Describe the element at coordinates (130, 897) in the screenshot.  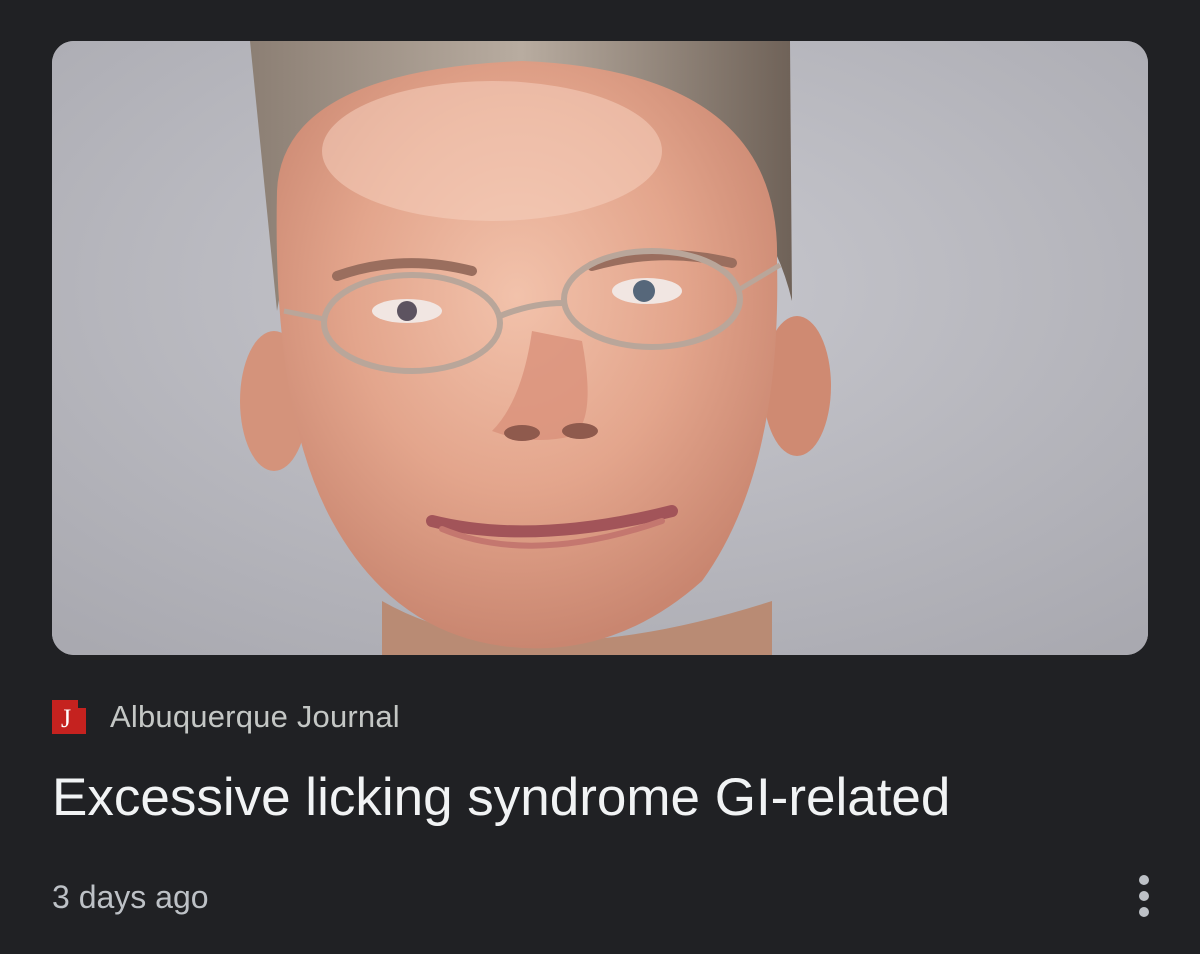
I see `article-timestamp: 3 days ago` at that location.